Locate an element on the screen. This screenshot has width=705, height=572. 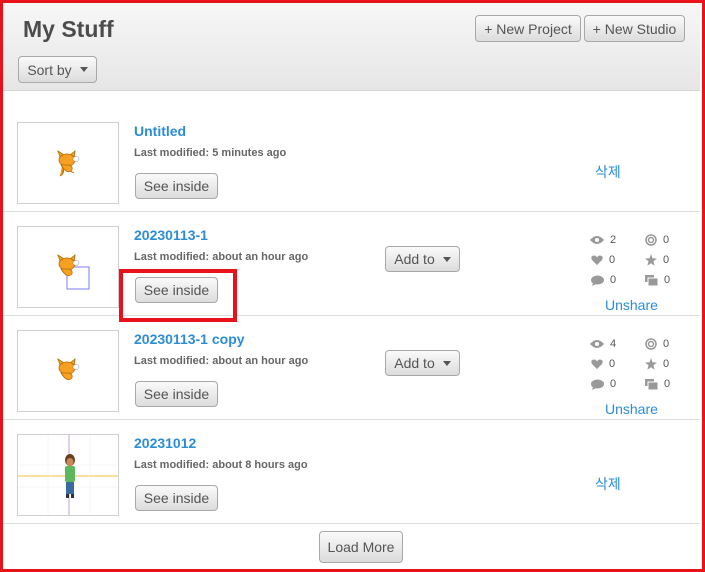
last-modified-text: Last modified: about 8 hours ago is located at coordinates (221, 465).